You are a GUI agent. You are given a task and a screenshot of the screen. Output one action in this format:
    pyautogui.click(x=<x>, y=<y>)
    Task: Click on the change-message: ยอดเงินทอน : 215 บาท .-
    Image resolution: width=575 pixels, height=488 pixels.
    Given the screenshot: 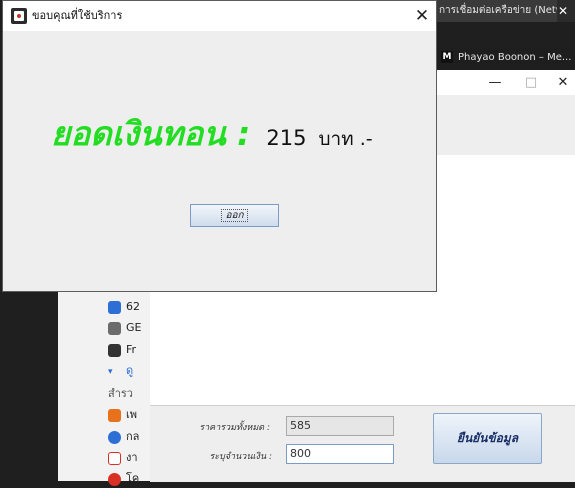 What is the action you would take?
    pyautogui.click(x=212, y=133)
    